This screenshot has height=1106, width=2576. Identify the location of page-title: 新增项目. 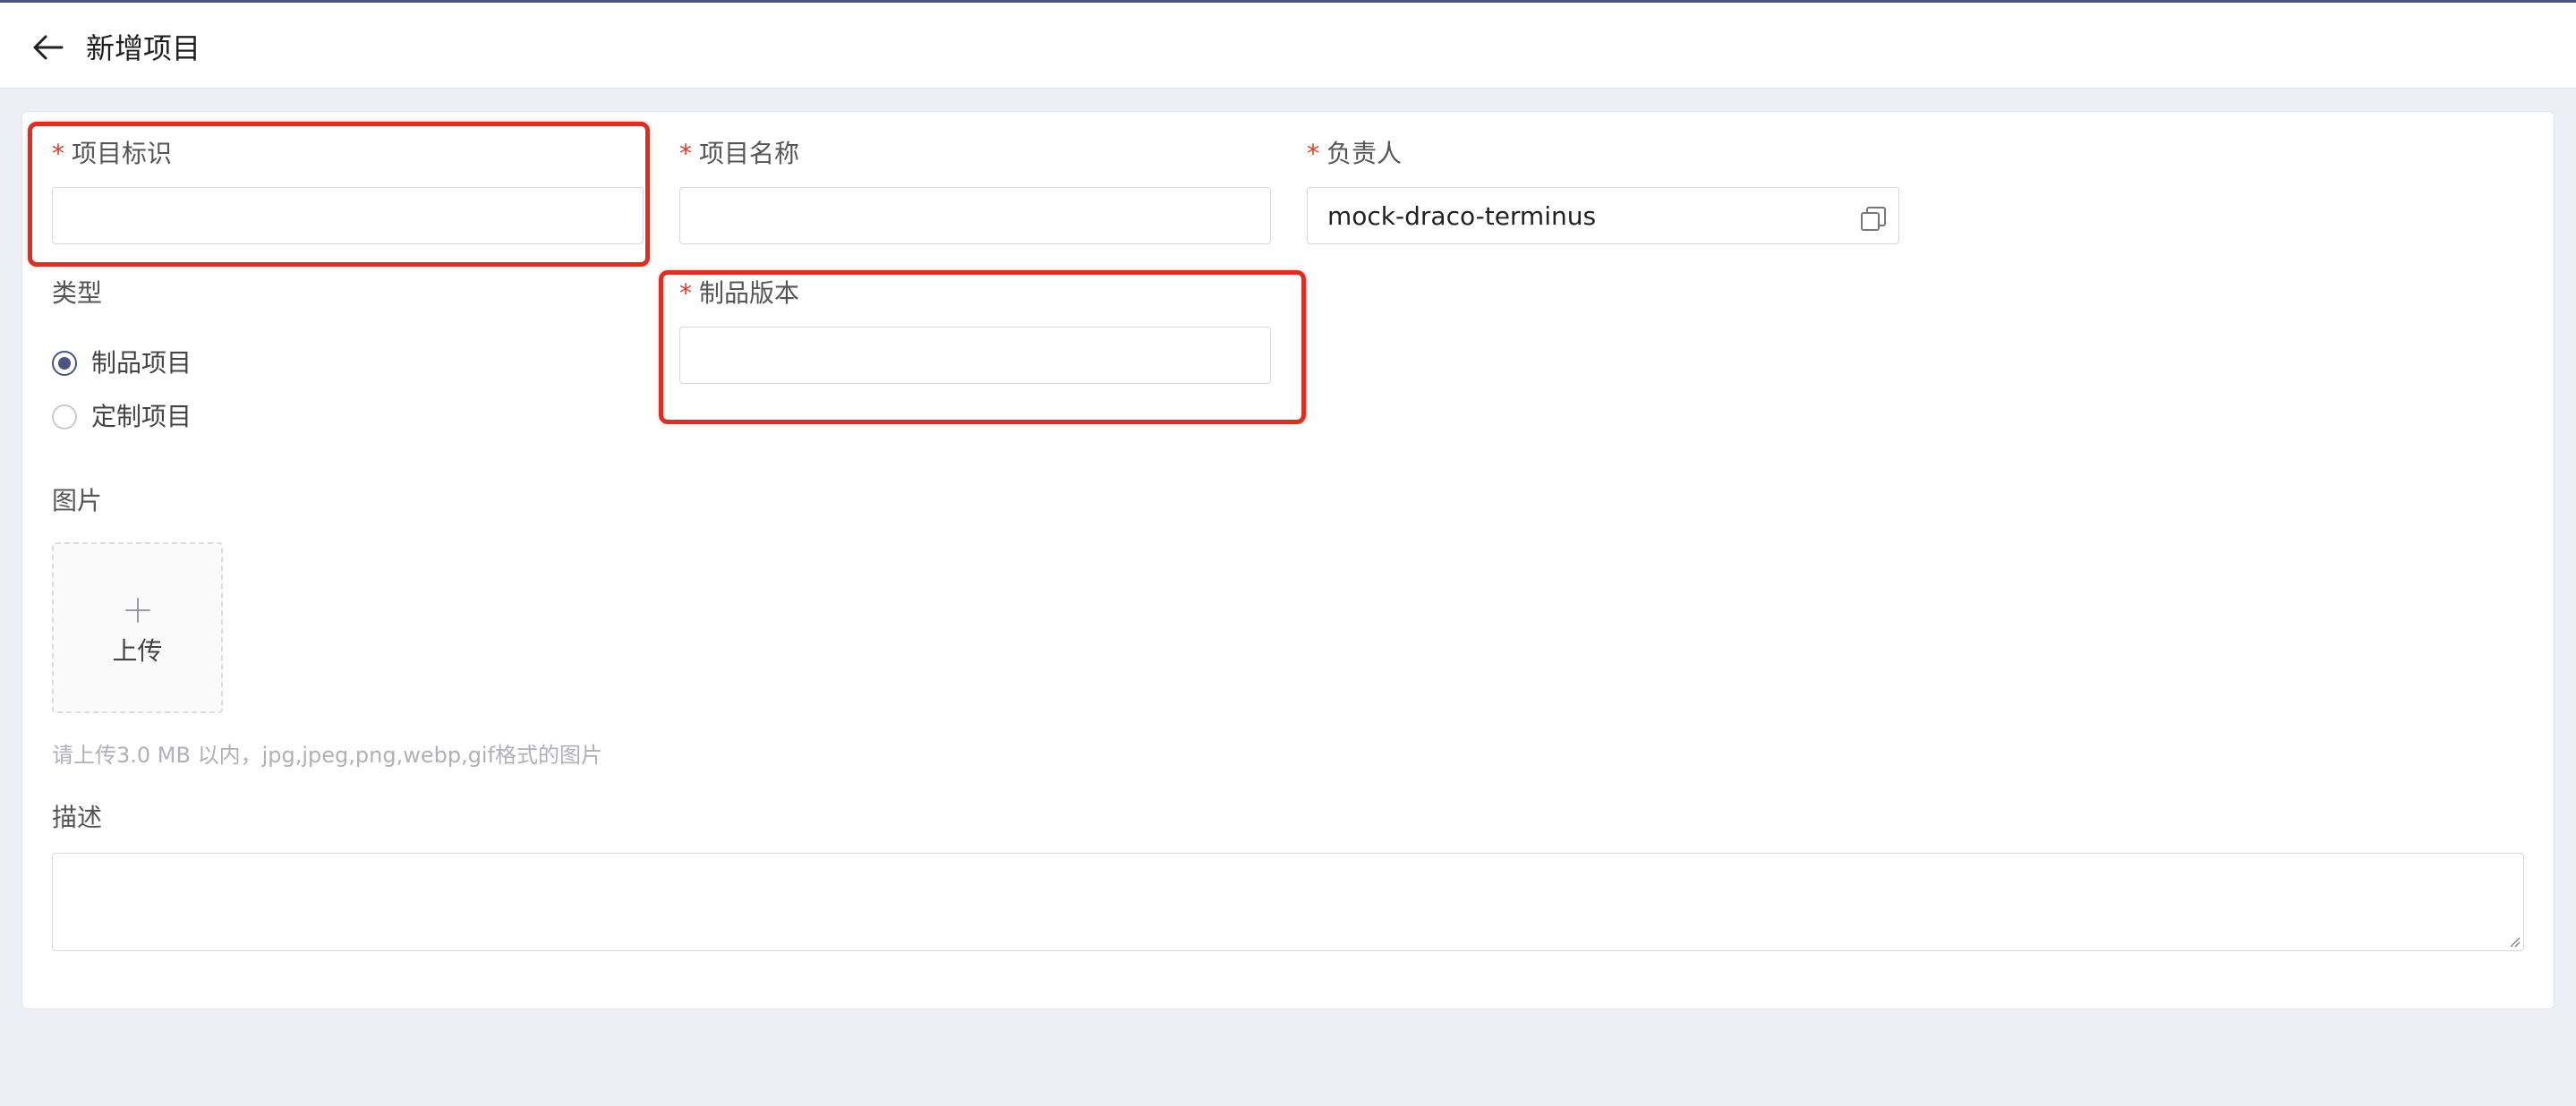
(143, 48).